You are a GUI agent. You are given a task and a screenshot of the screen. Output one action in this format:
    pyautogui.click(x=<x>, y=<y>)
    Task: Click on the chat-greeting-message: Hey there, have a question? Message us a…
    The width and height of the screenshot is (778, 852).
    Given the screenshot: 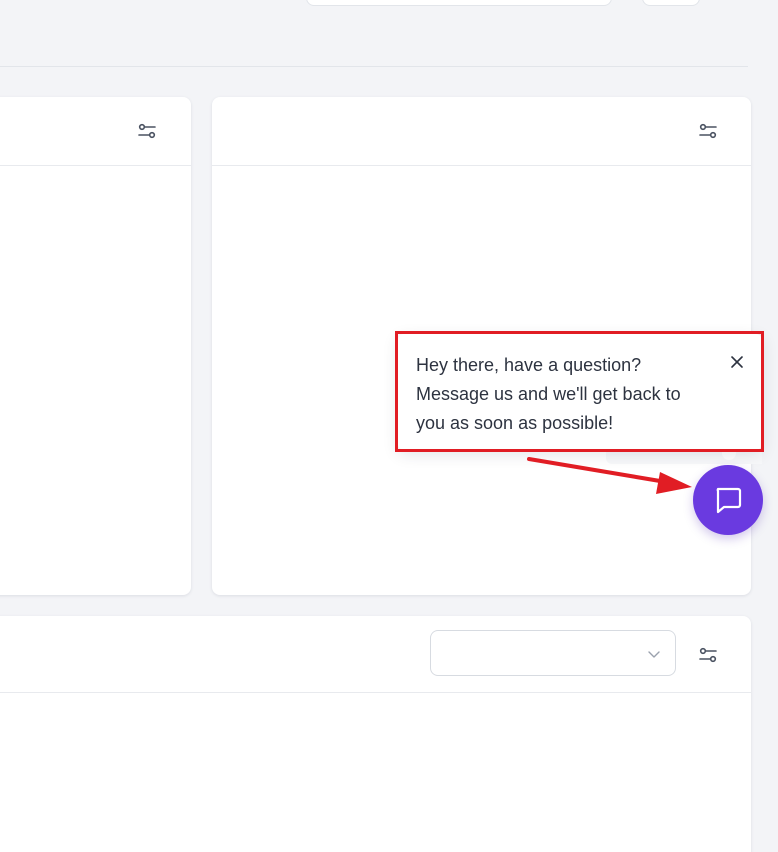 What is the action you would take?
    pyautogui.click(x=566, y=394)
    